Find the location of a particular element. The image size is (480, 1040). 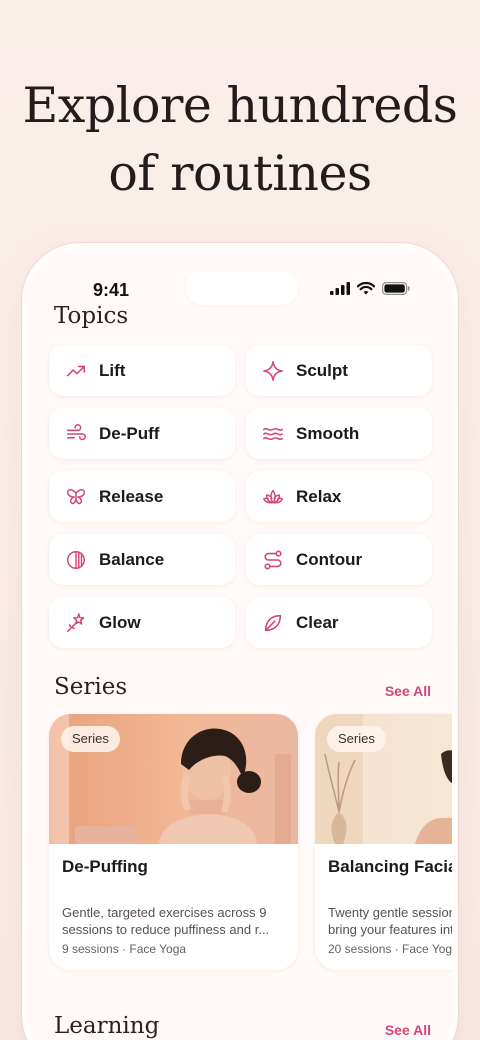

butterfly-icon is located at coordinates (76, 497).